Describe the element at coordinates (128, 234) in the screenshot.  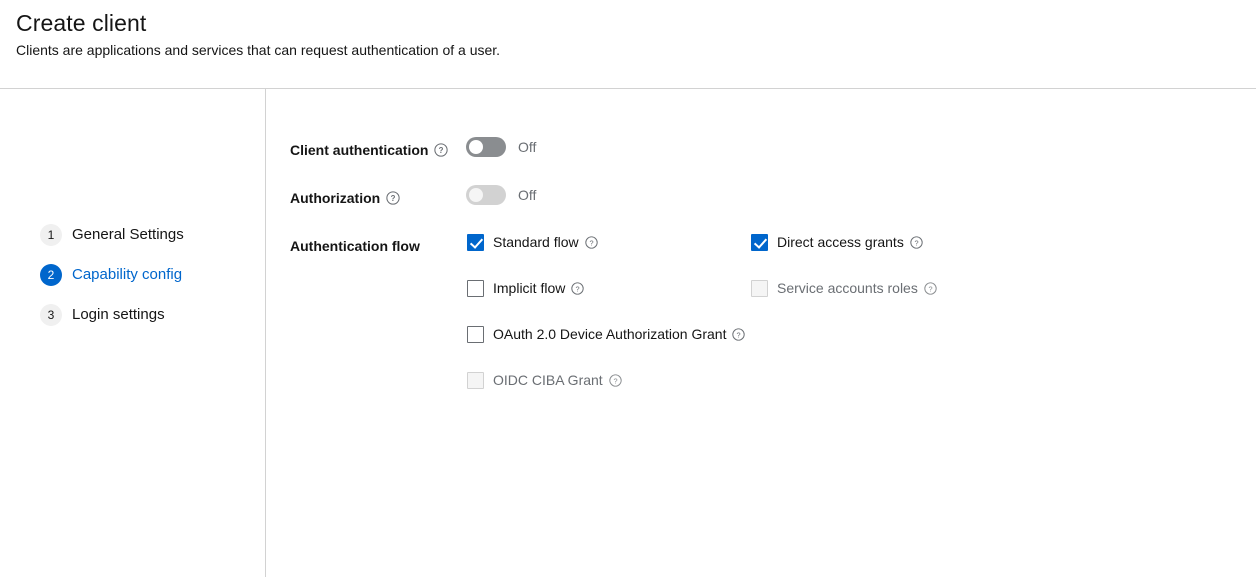
I see `wizard-step-label: General Settings` at that location.